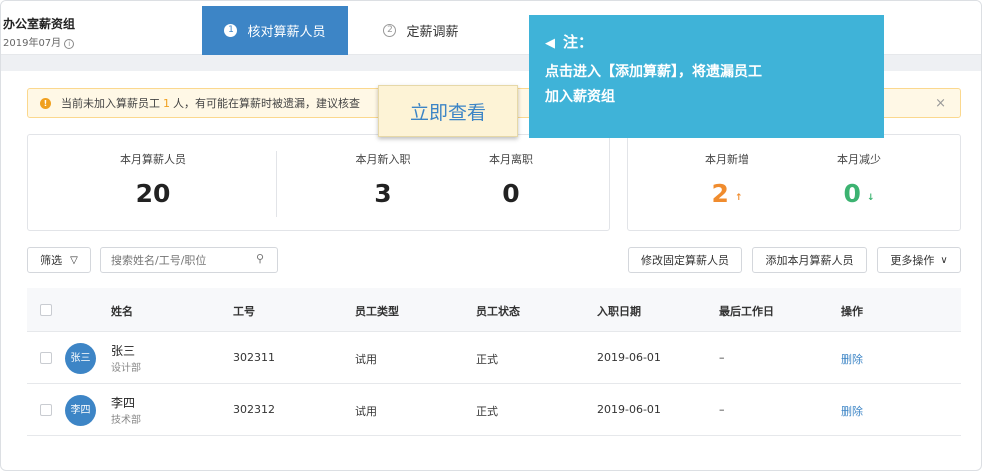 This screenshot has width=982, height=471. Describe the element at coordinates (498, 311) in the screenshot. I see `column-header-status: 员工状态` at that location.